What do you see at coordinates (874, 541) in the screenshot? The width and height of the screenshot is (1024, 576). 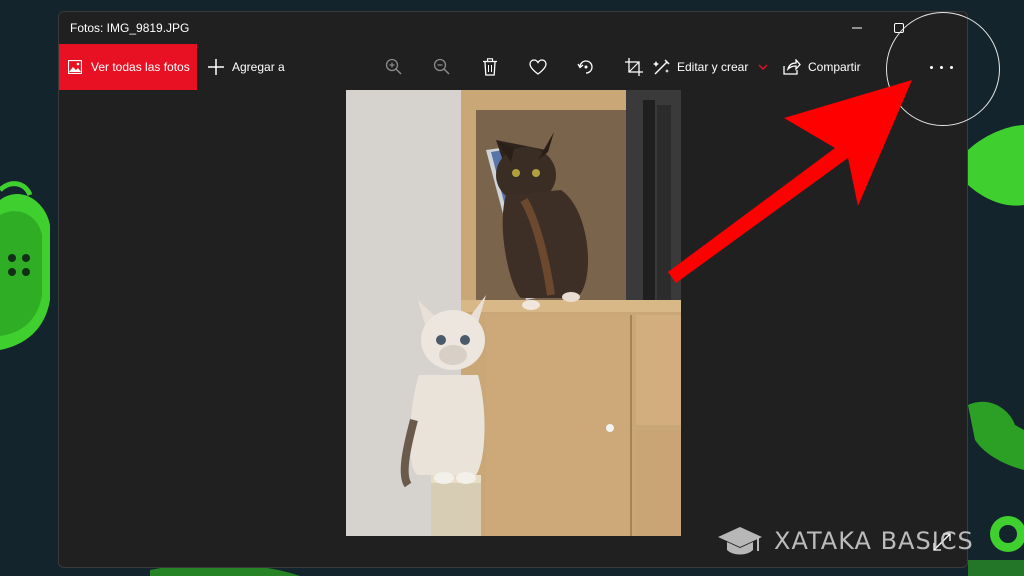 I see `watermark-text: XATAKA BASICS` at bounding box center [874, 541].